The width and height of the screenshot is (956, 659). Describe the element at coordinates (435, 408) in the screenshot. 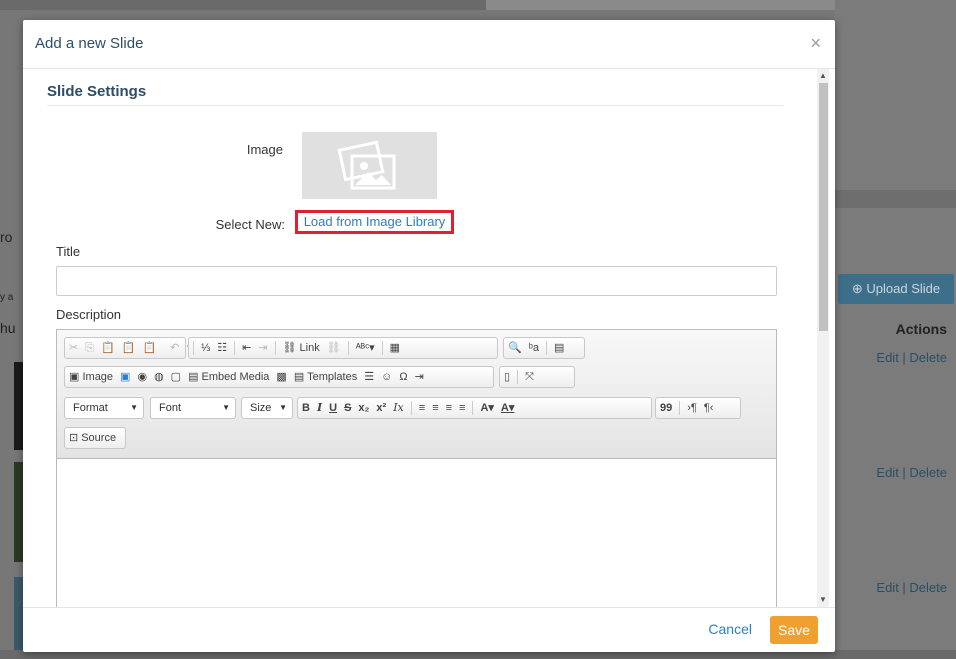

I see `align-center-icon: ≡` at that location.